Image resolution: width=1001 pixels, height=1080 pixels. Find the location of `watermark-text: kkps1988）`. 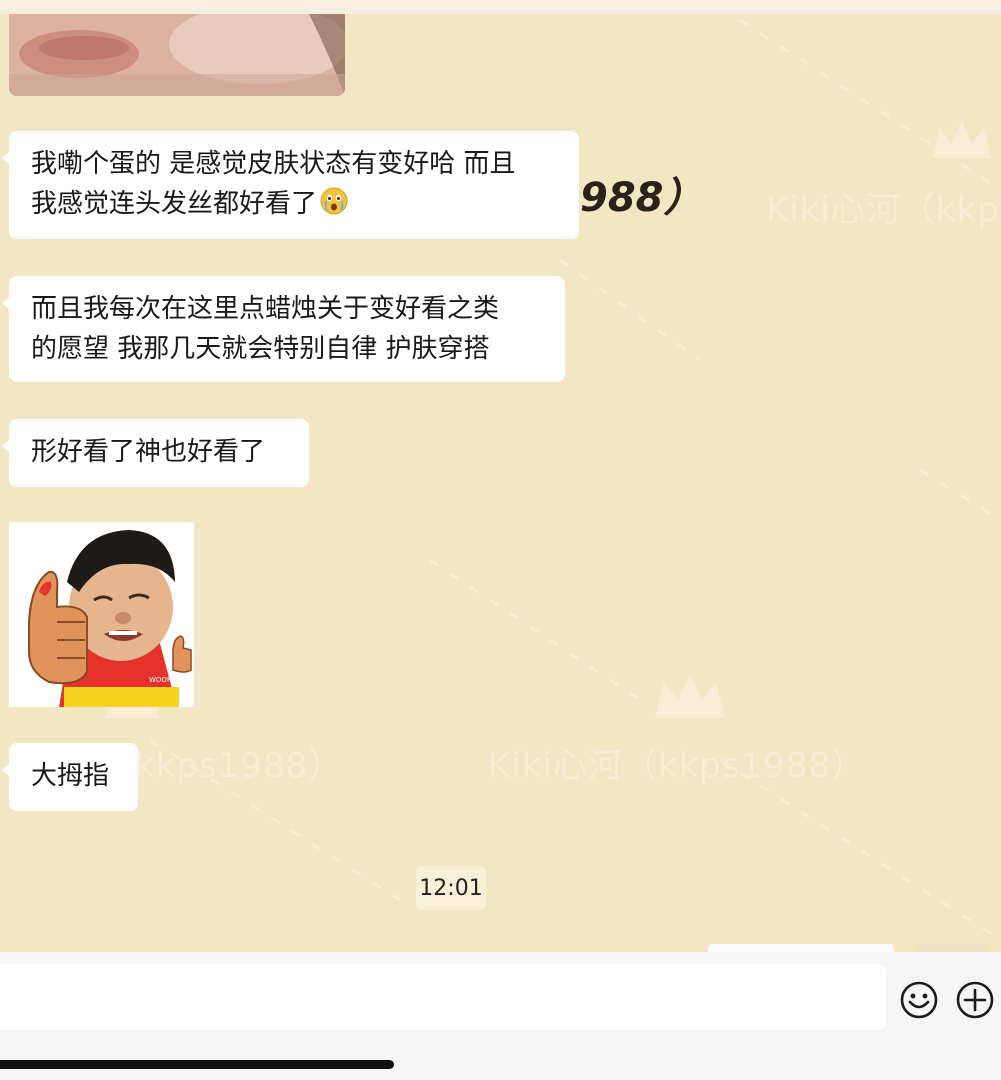

watermark-text: kkps1988） is located at coordinates (239, 766).